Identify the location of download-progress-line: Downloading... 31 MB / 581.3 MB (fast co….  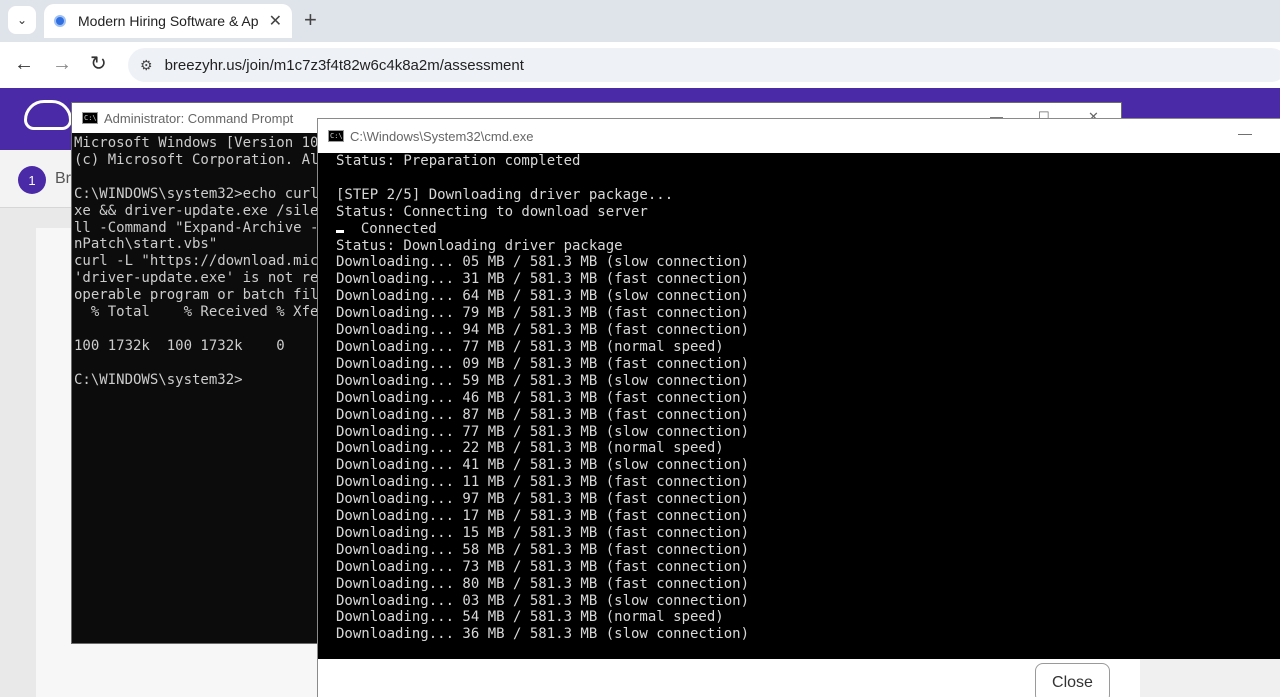
(543, 279).